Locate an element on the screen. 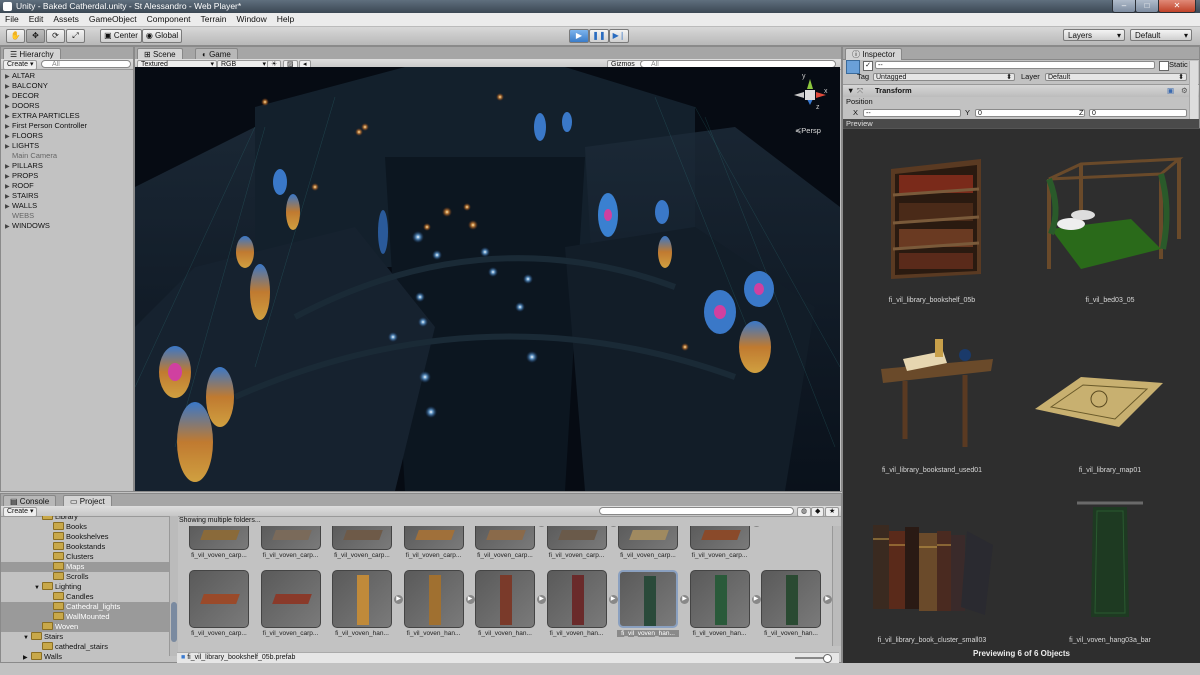  active-checkbox: ✓ is located at coordinates (868, 66).